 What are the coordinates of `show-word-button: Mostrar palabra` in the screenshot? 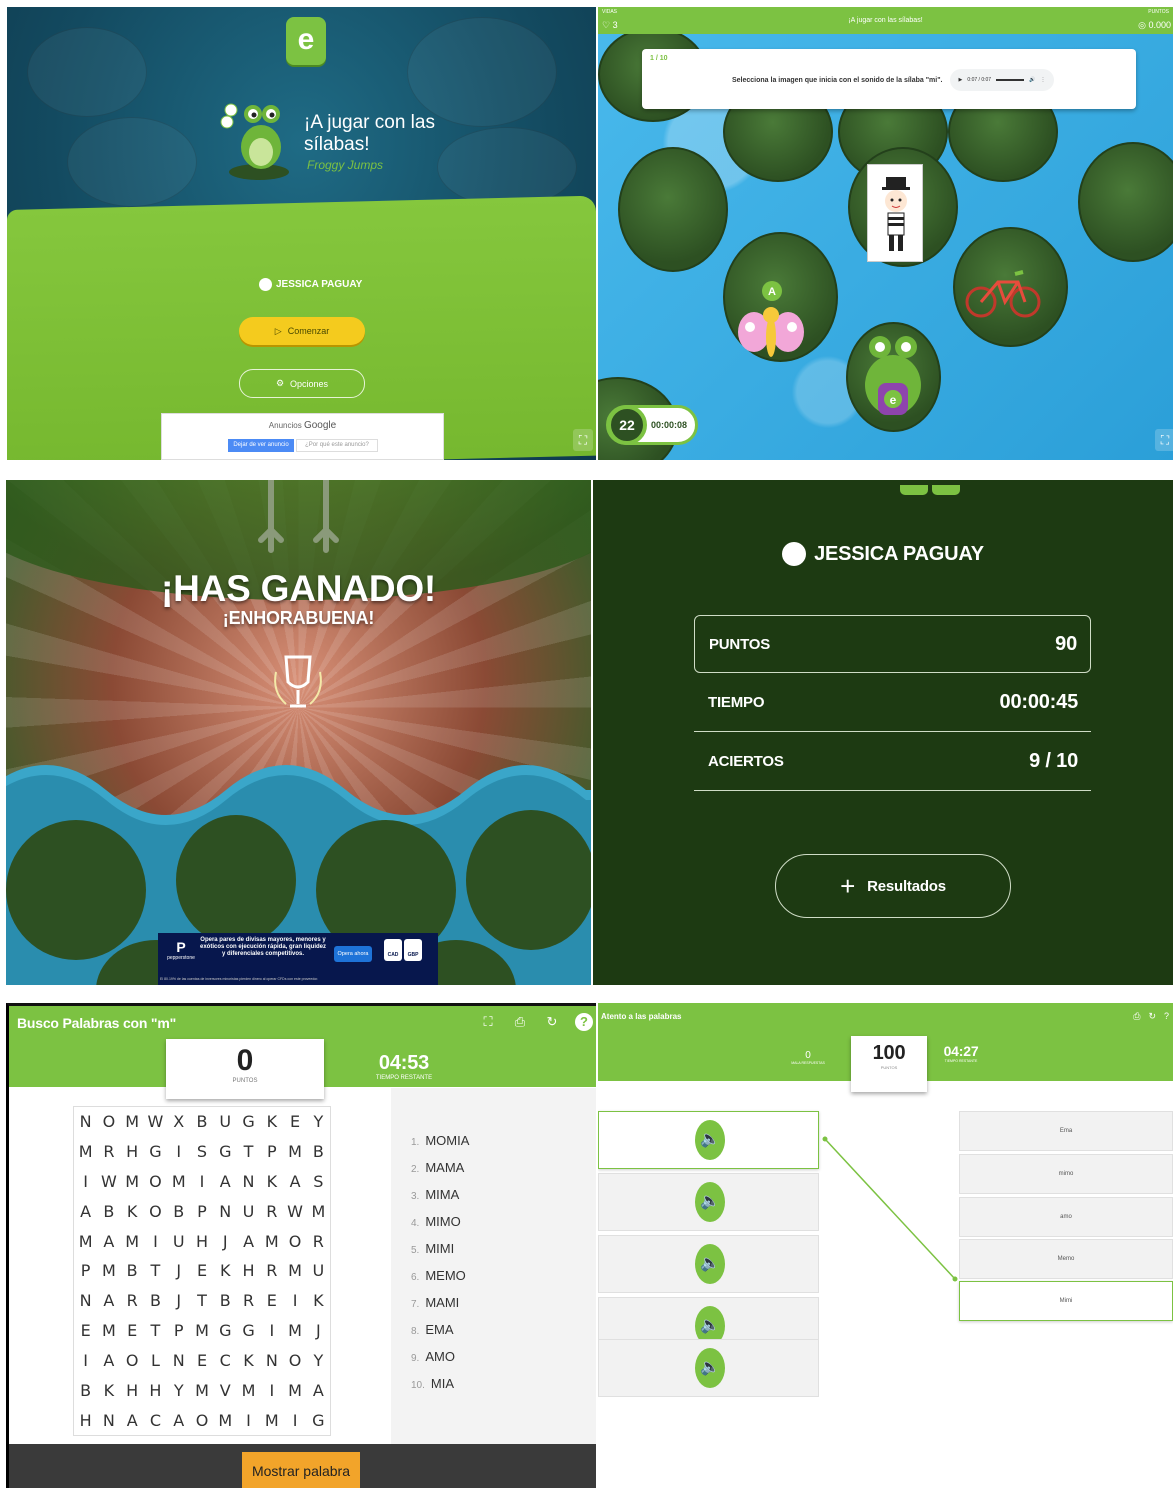 It's located at (301, 1470).